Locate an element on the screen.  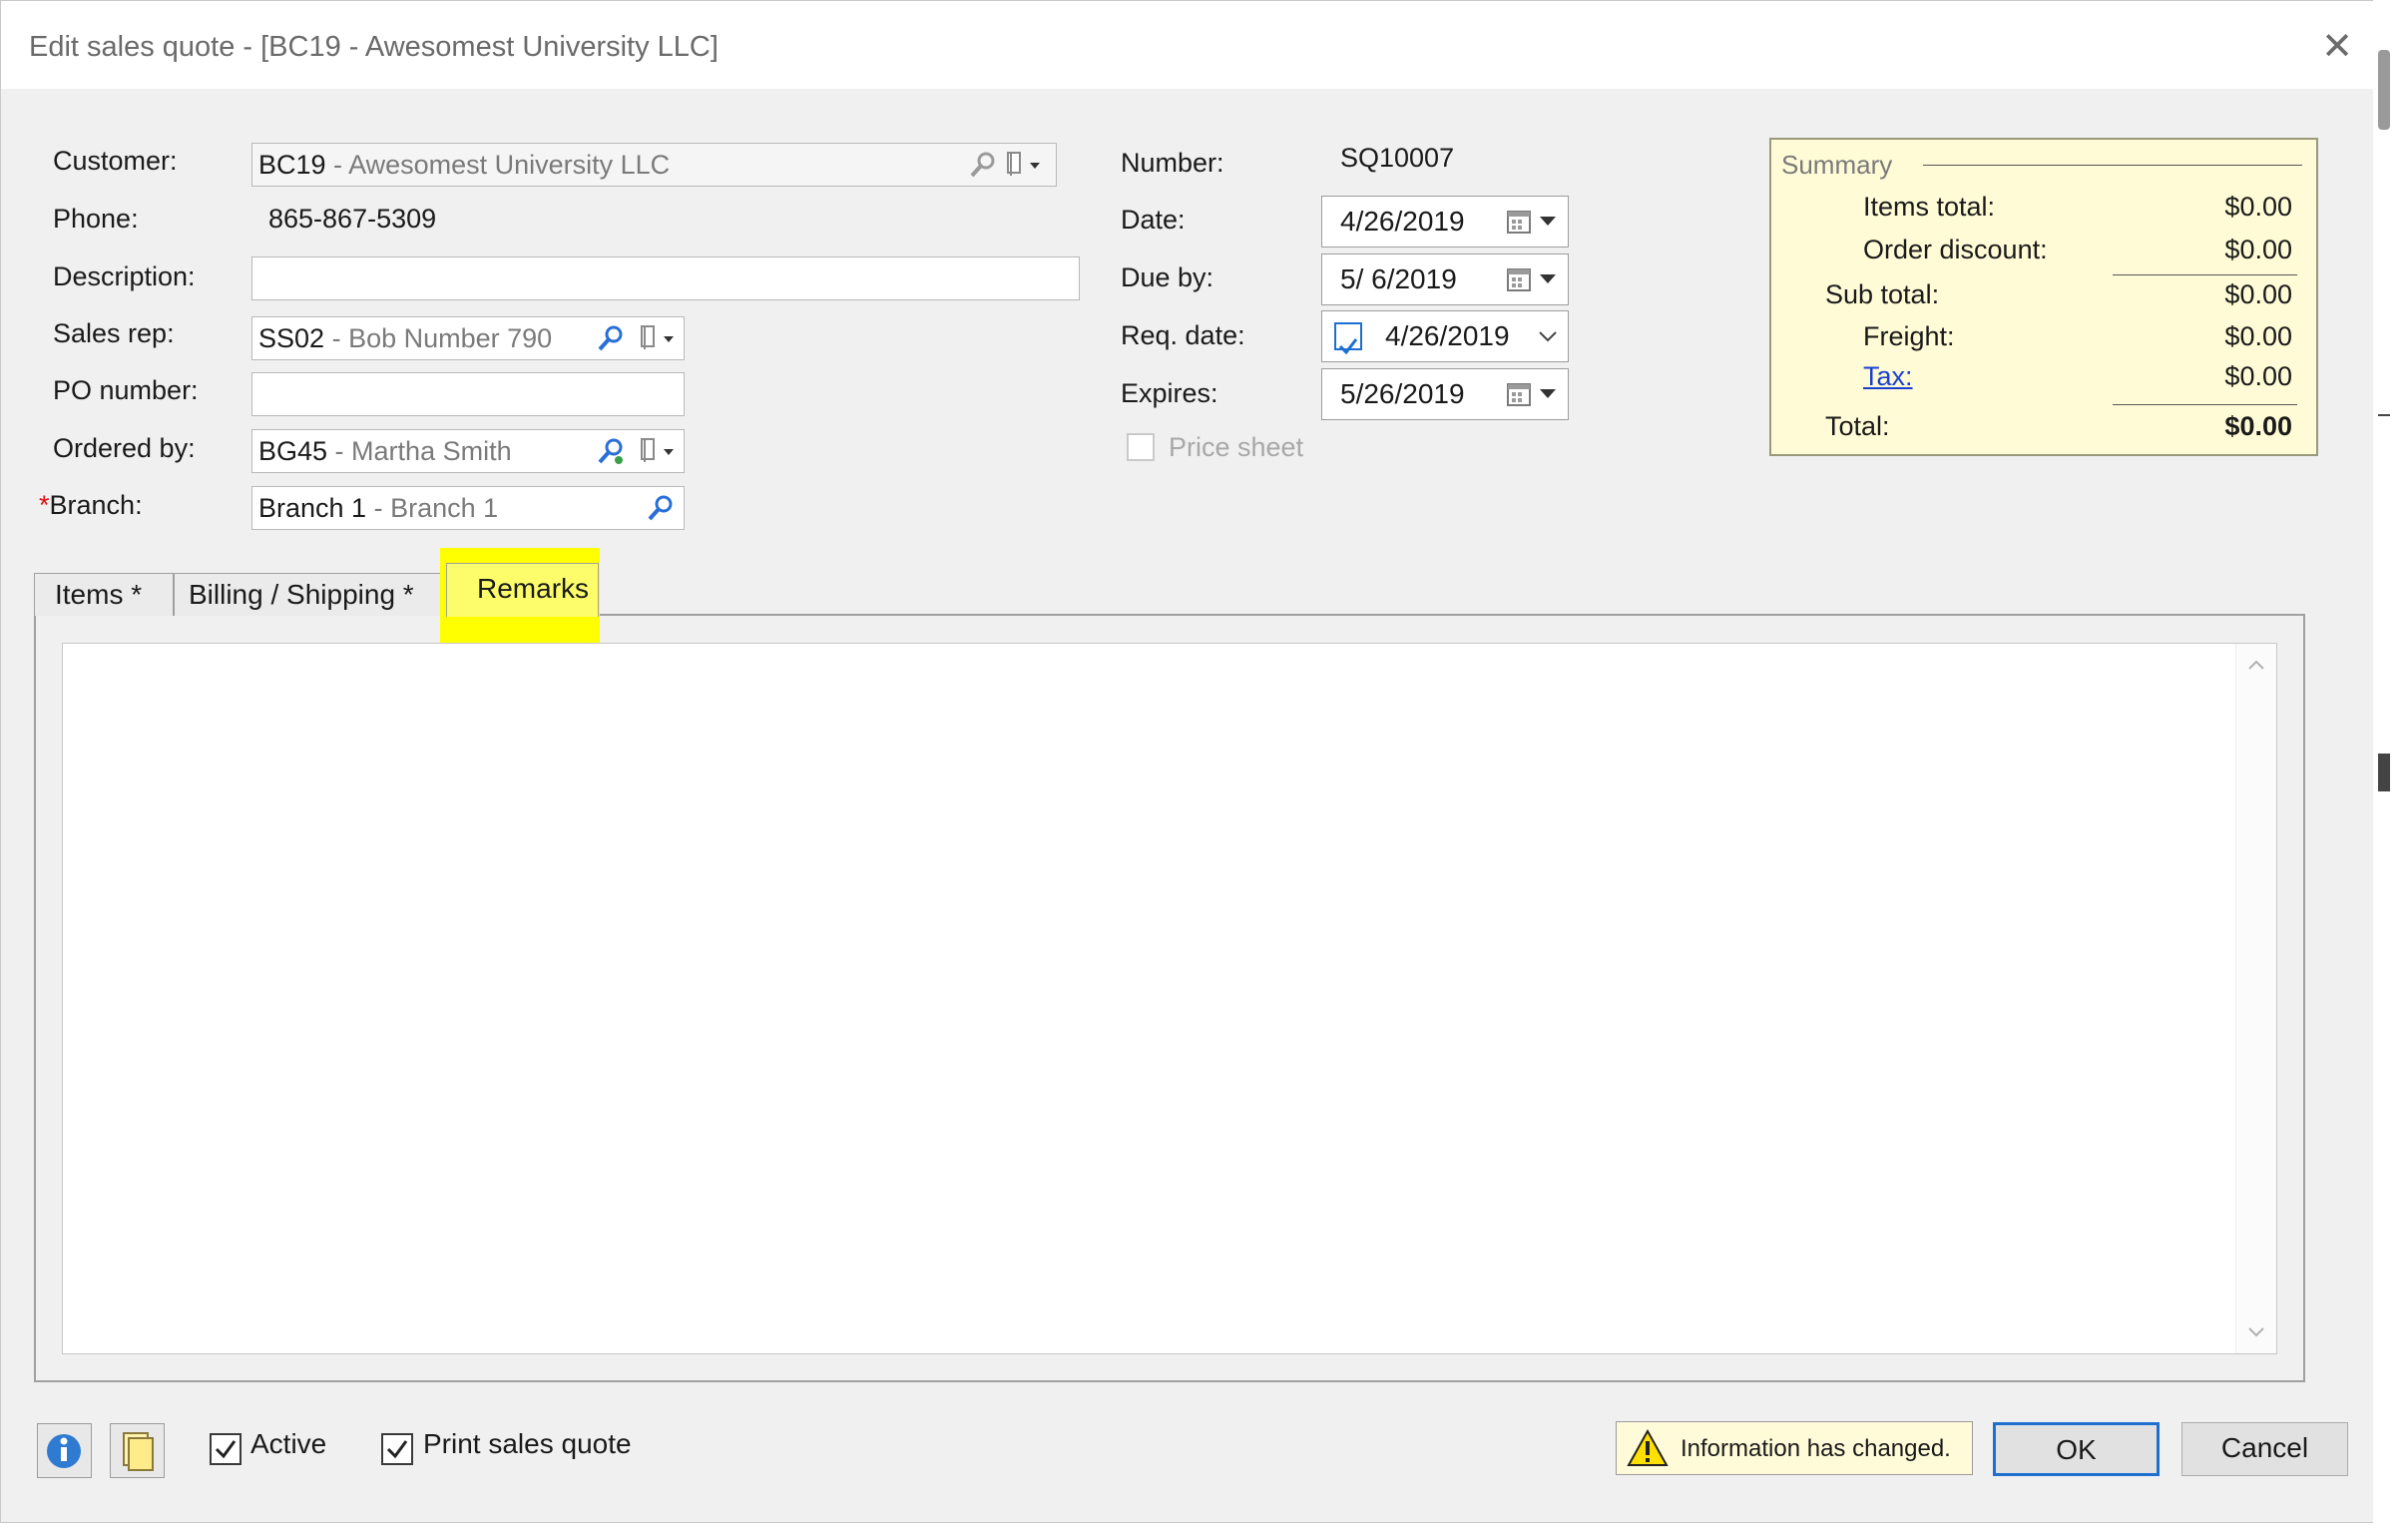
description-input is located at coordinates (665, 278).